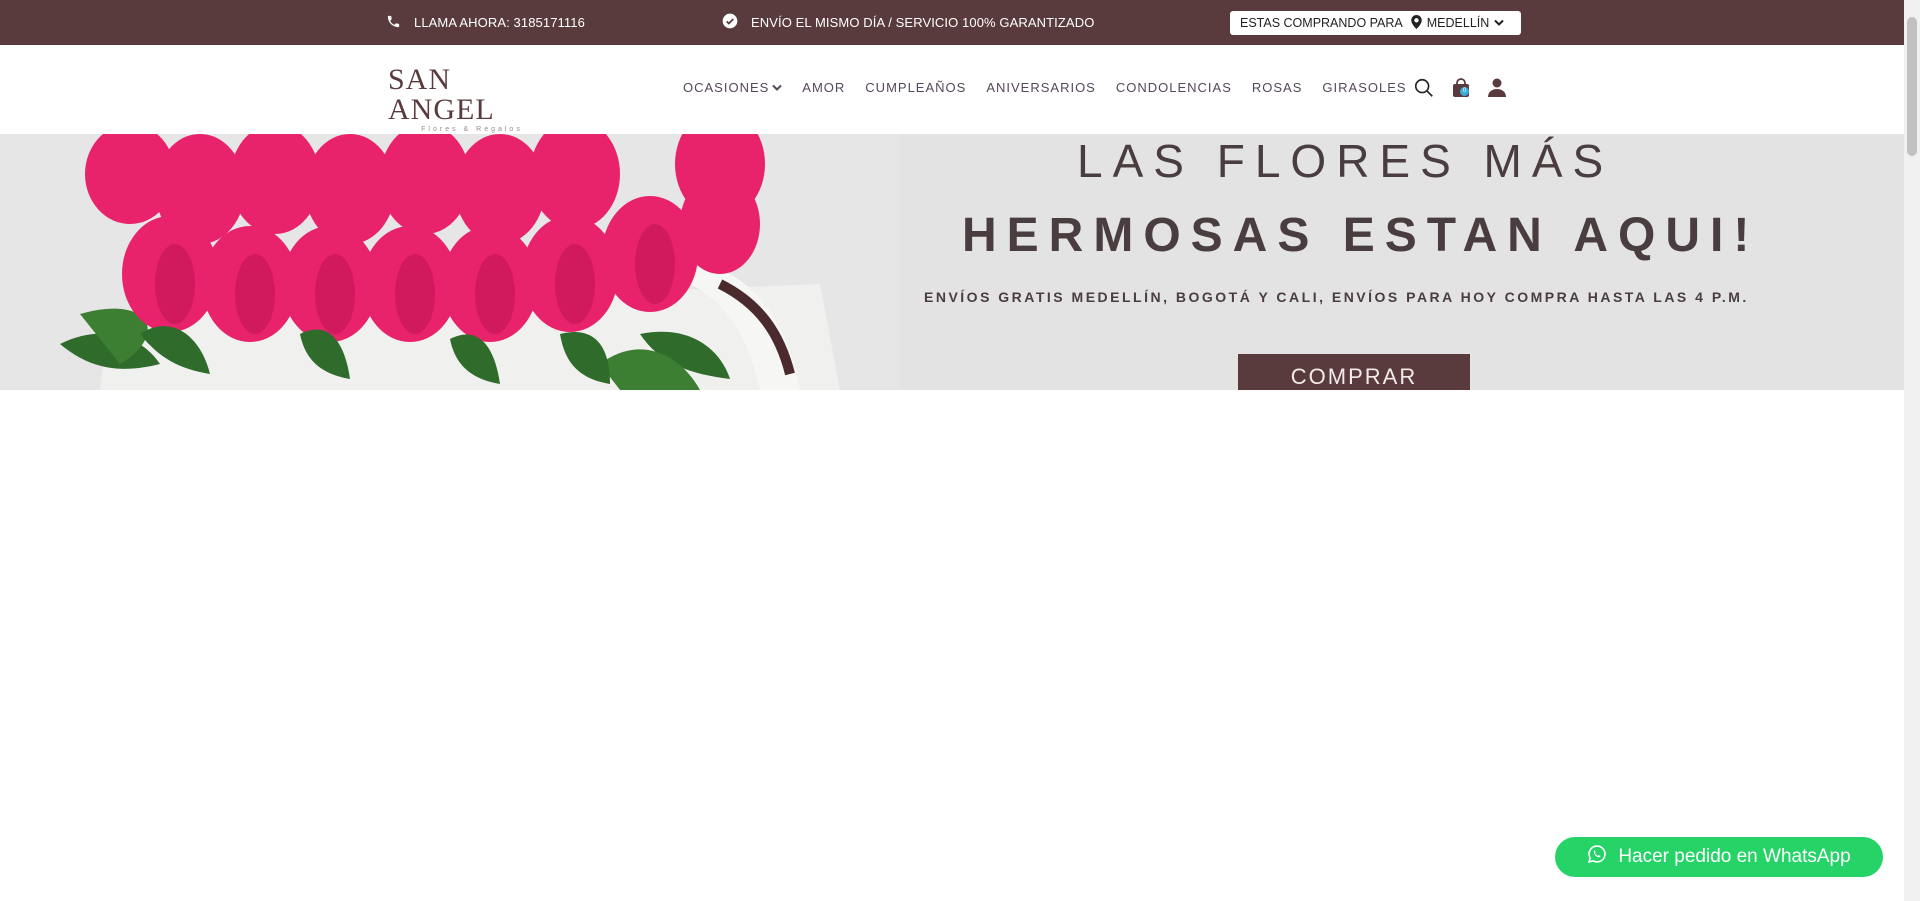  I want to click on nav-item-cumpleanos: CUMPLEAÑOS, so click(915, 87).